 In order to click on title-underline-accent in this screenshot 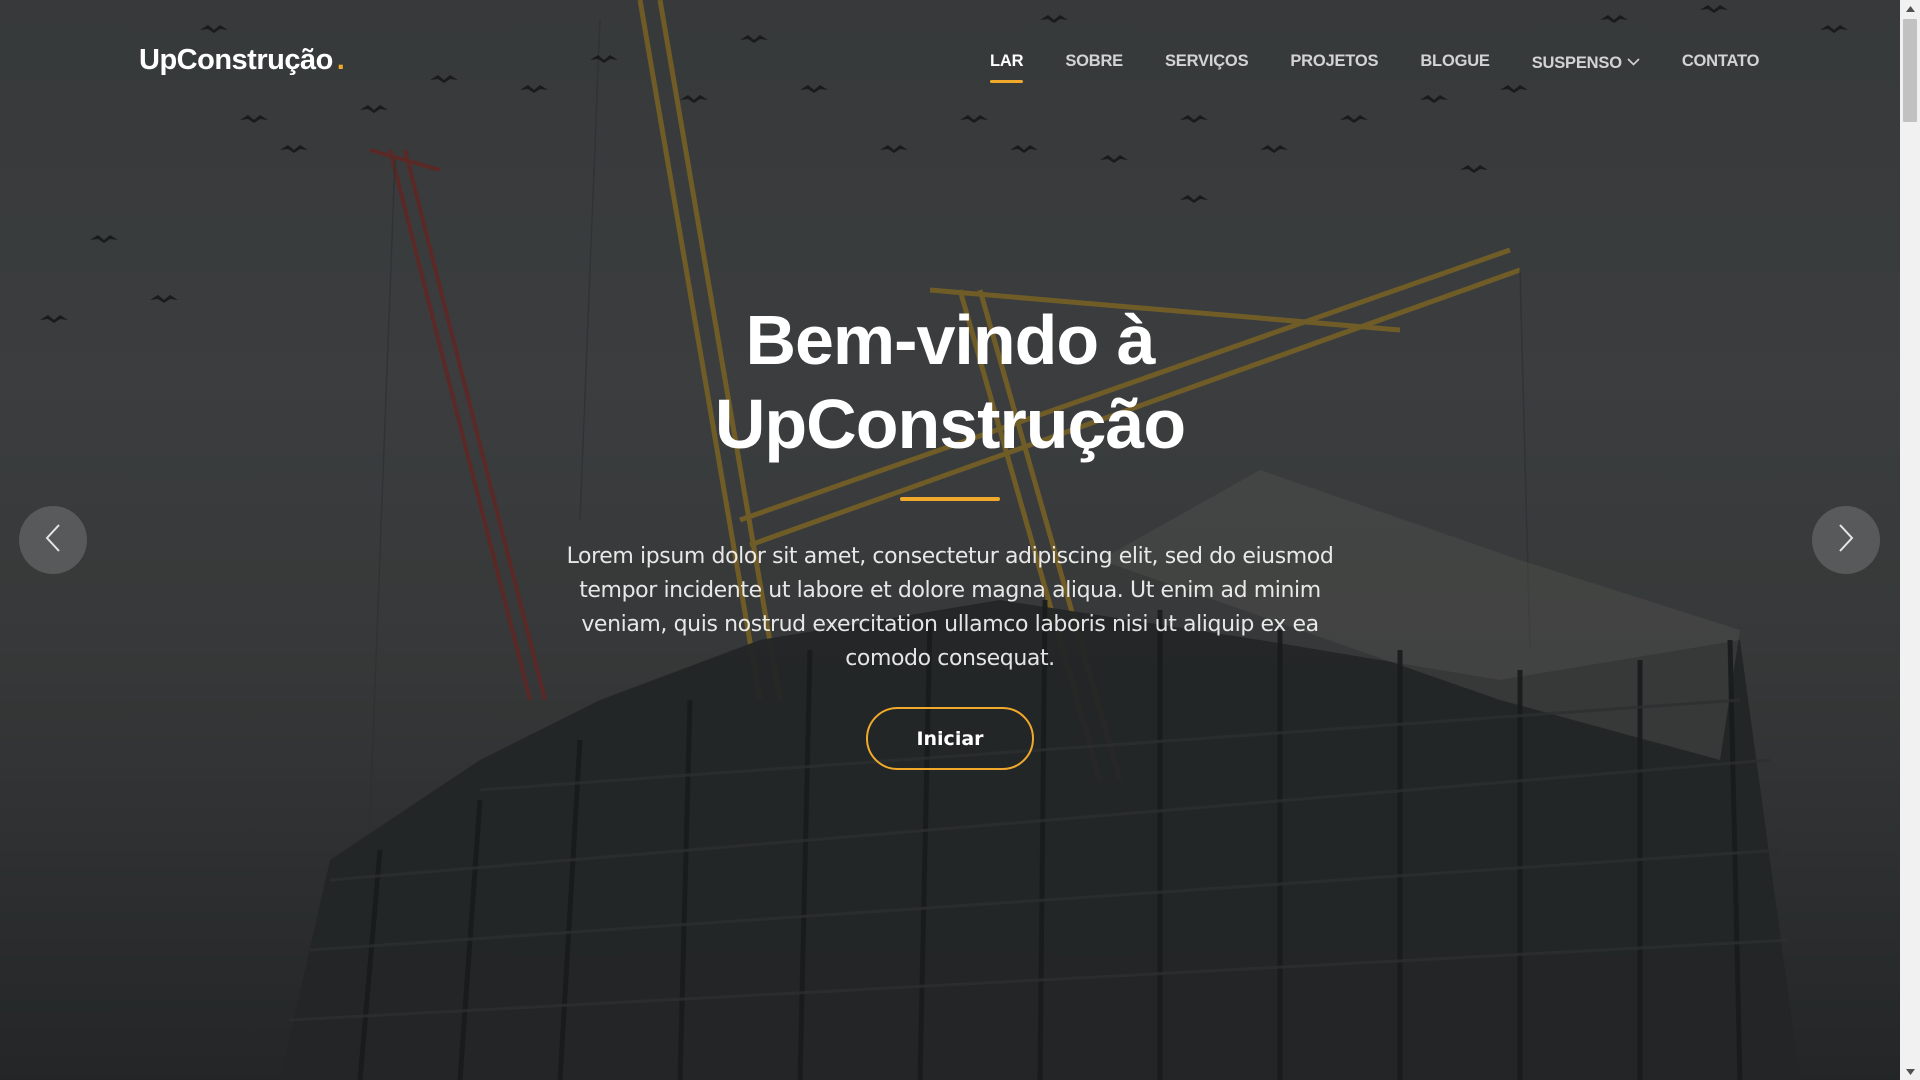, I will do `click(950, 499)`.